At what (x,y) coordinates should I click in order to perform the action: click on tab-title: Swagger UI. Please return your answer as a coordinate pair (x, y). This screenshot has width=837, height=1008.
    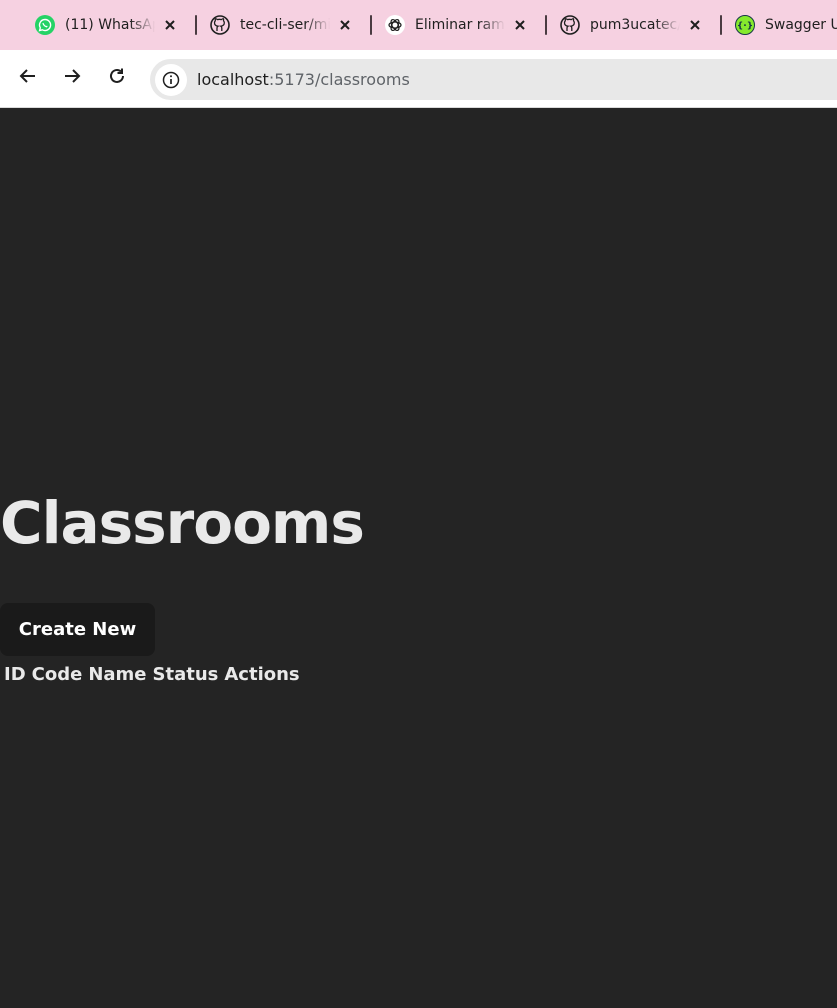
    Looking at the image, I should click on (801, 25).